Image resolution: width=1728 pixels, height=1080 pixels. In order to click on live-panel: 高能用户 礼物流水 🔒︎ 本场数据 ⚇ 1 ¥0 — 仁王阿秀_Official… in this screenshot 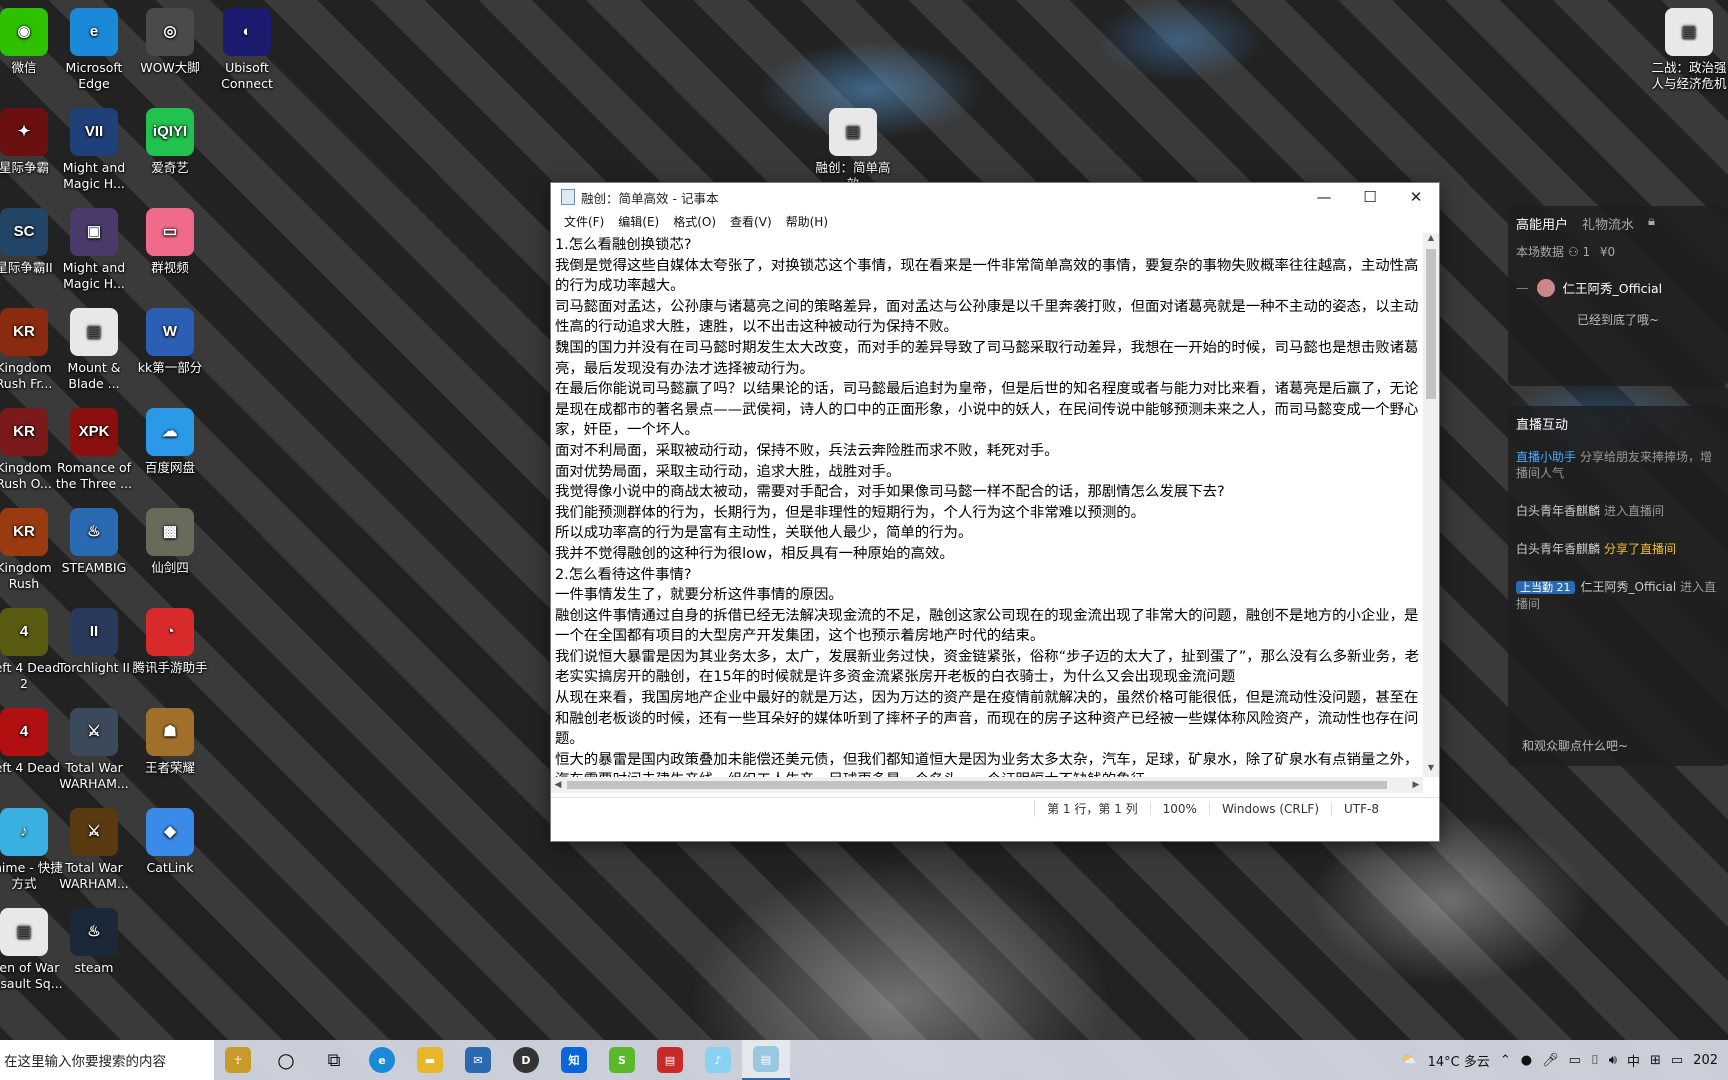, I will do `click(1618, 486)`.